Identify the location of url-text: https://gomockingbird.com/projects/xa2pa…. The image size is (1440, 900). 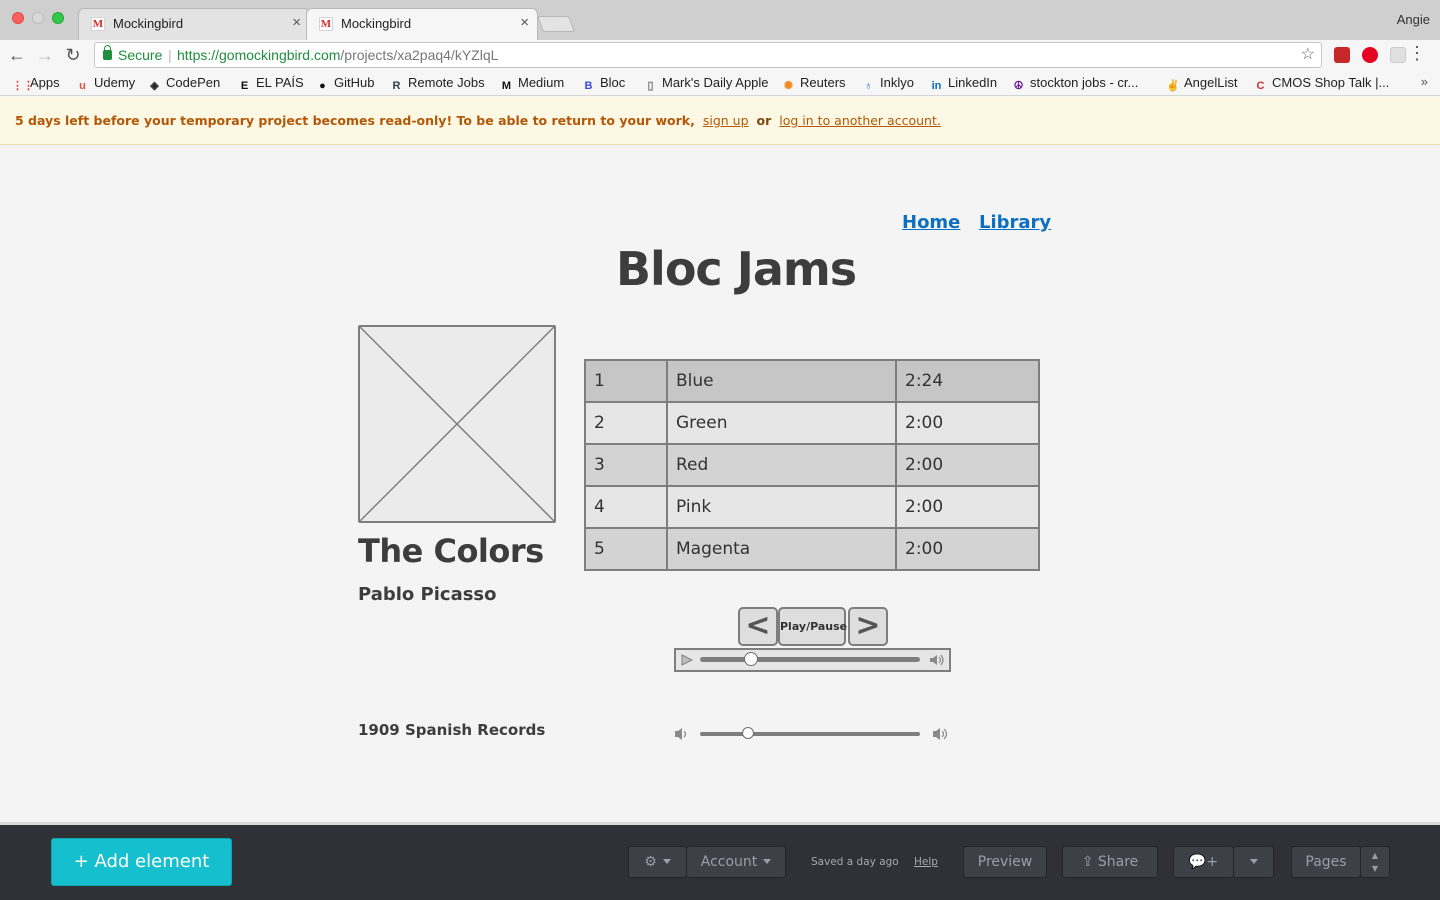
(337, 55).